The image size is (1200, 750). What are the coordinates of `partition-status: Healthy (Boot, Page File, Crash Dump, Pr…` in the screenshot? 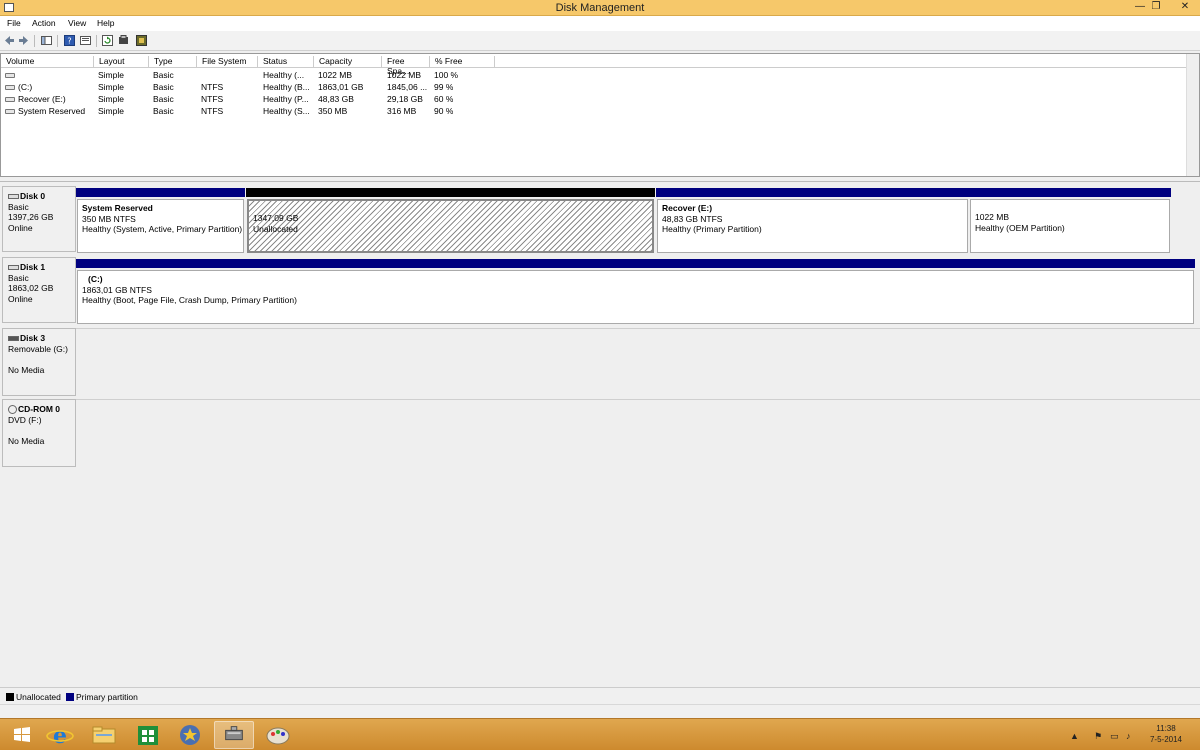 It's located at (189, 300).